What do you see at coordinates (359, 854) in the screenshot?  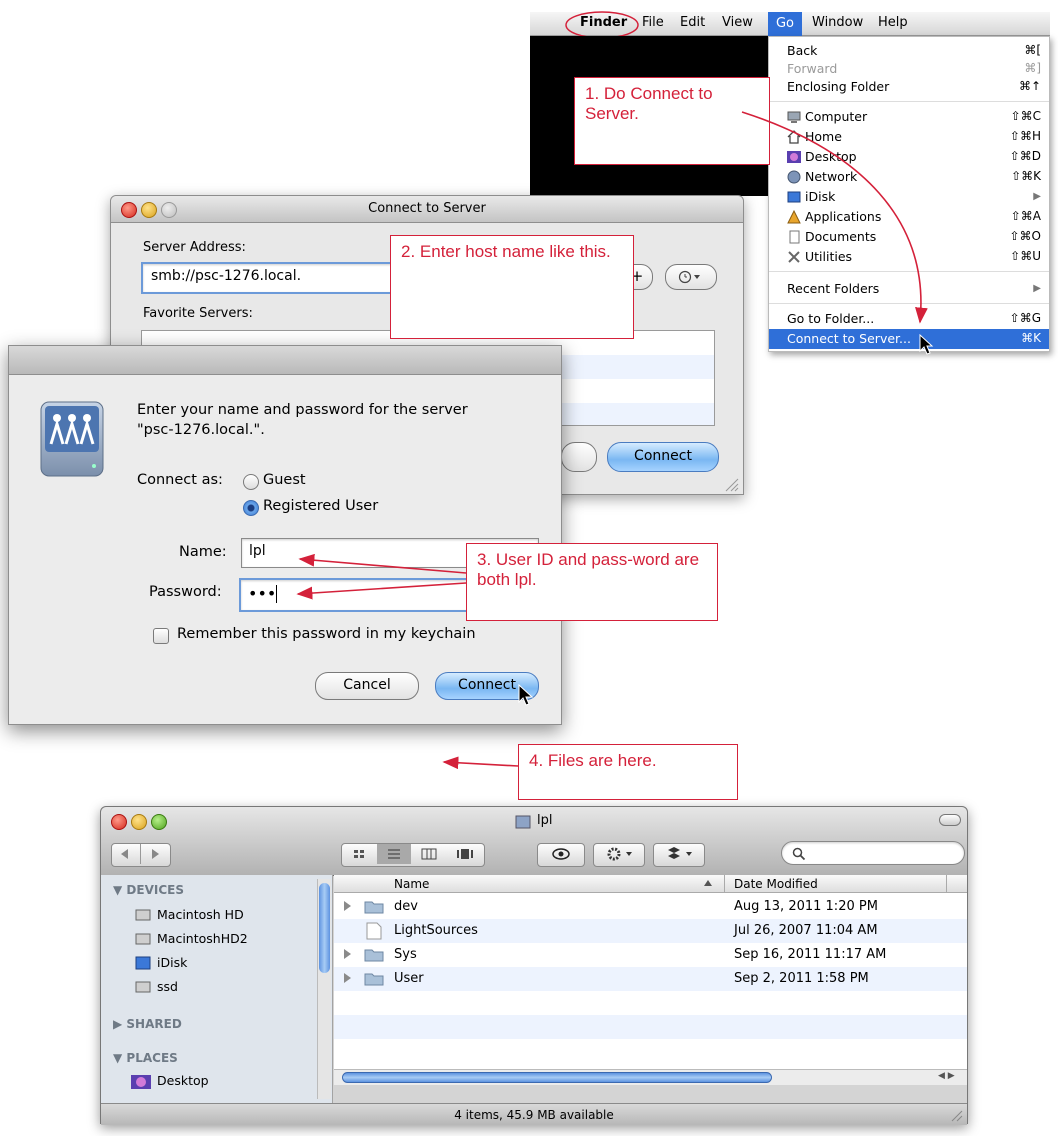 I see `icon-view-button` at bounding box center [359, 854].